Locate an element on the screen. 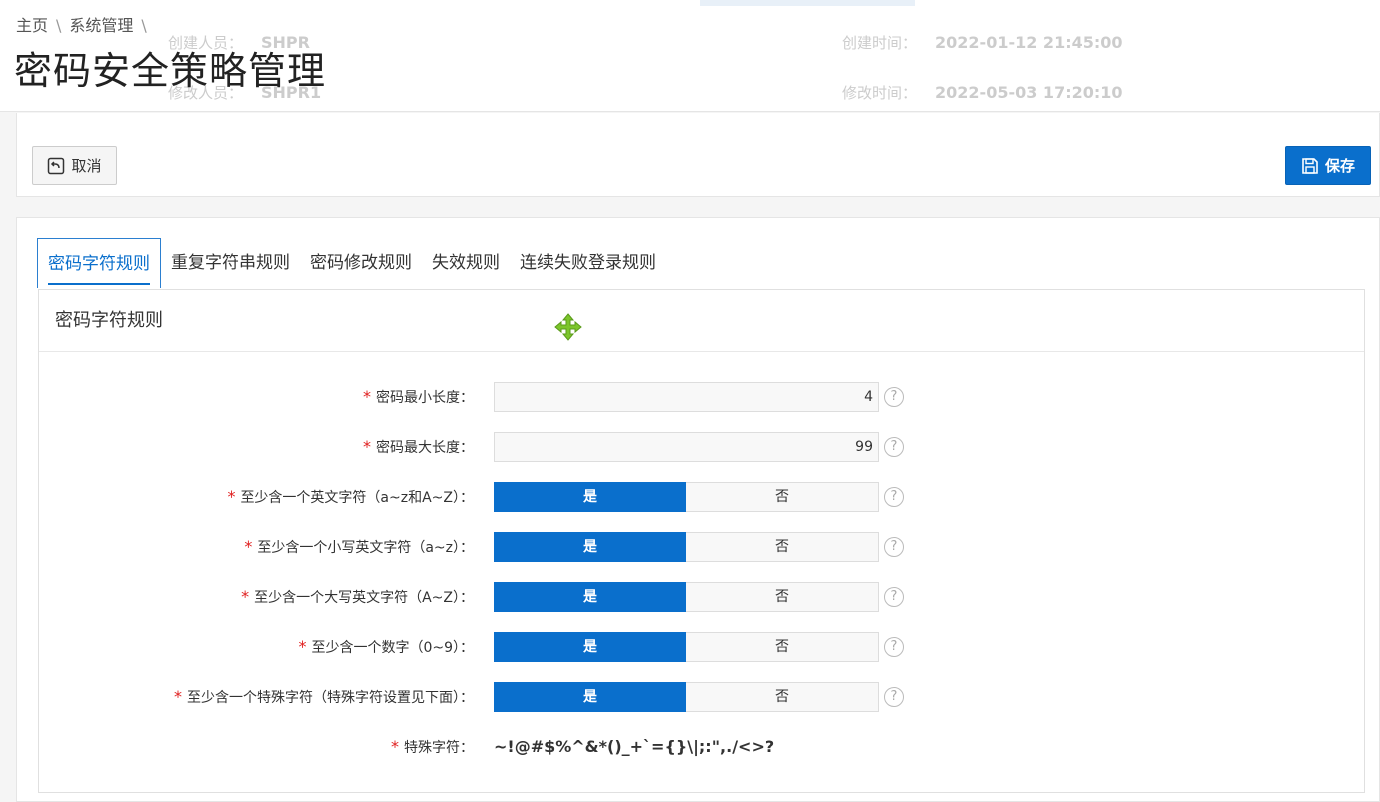 This screenshot has width=1380, height=802. row-min-length: * 密码最小长度： 4 ? is located at coordinates (702, 397).